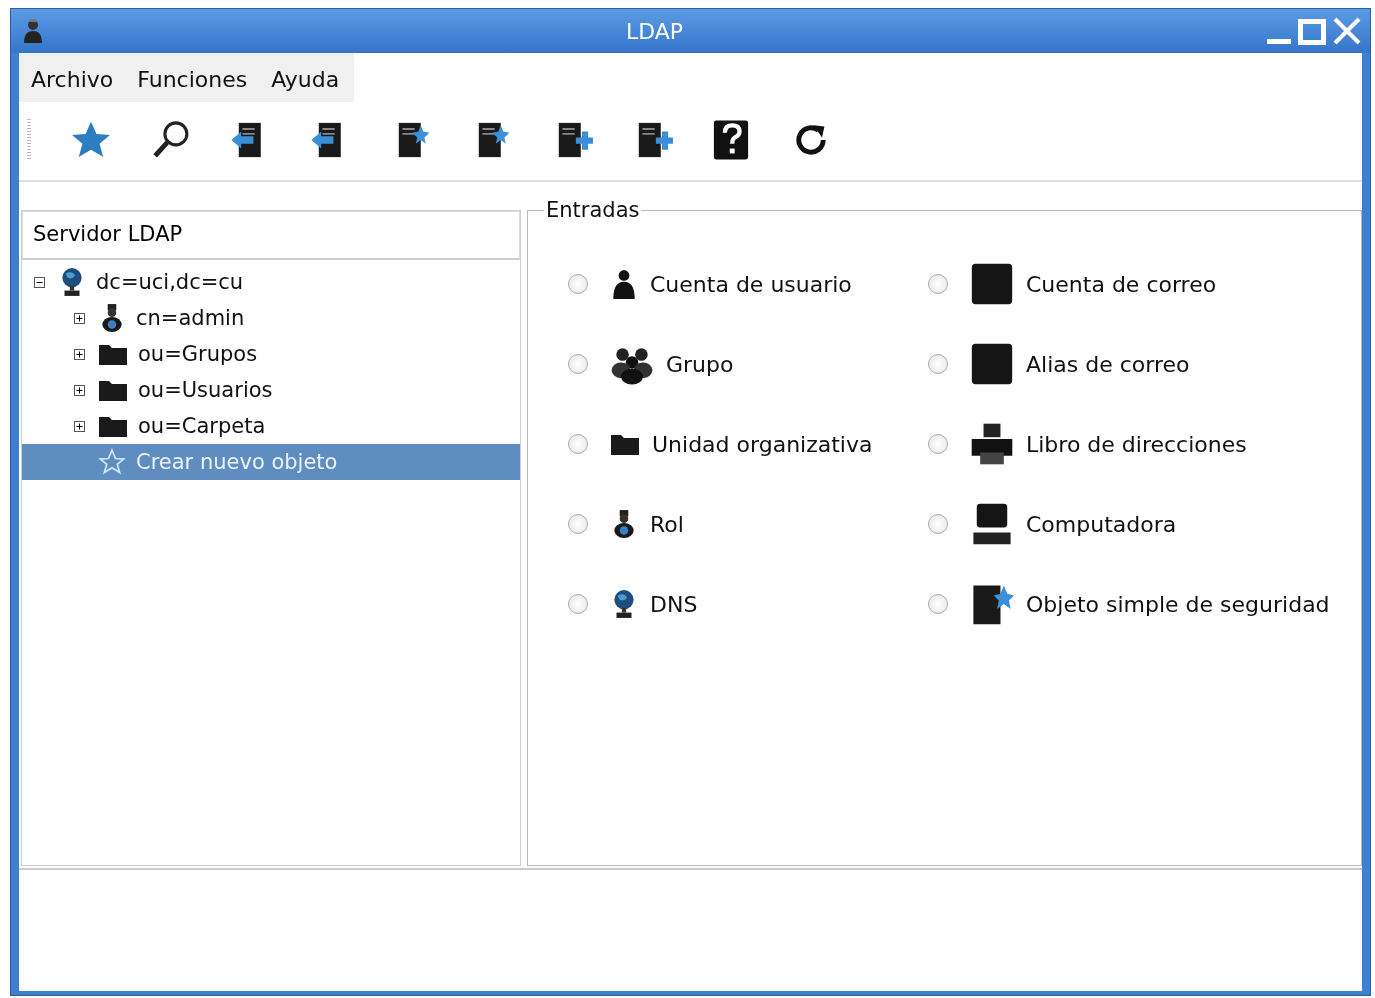  Describe the element at coordinates (992, 444) in the screenshot. I see `printer-icon` at that location.